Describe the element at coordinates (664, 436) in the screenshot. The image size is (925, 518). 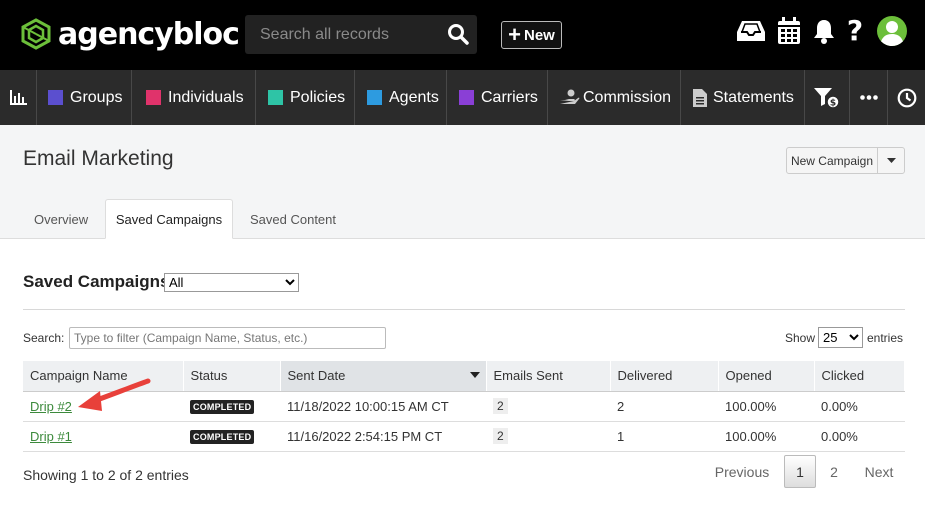
I see `delivered-cell: 1` at that location.